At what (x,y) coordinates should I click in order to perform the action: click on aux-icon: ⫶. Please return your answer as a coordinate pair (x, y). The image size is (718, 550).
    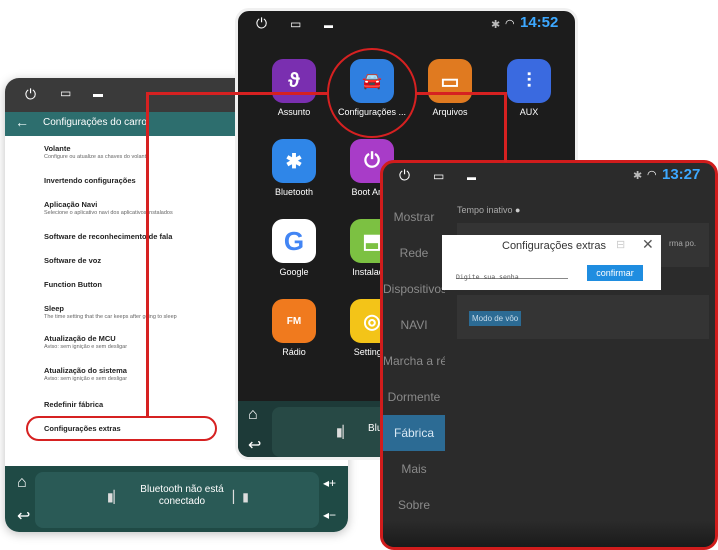
    Looking at the image, I should click on (529, 81).